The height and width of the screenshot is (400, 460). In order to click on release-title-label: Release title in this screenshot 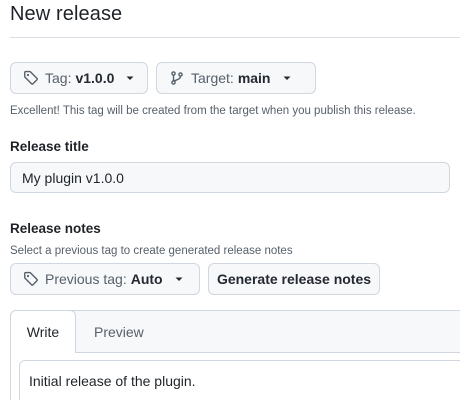, I will do `click(49, 146)`.